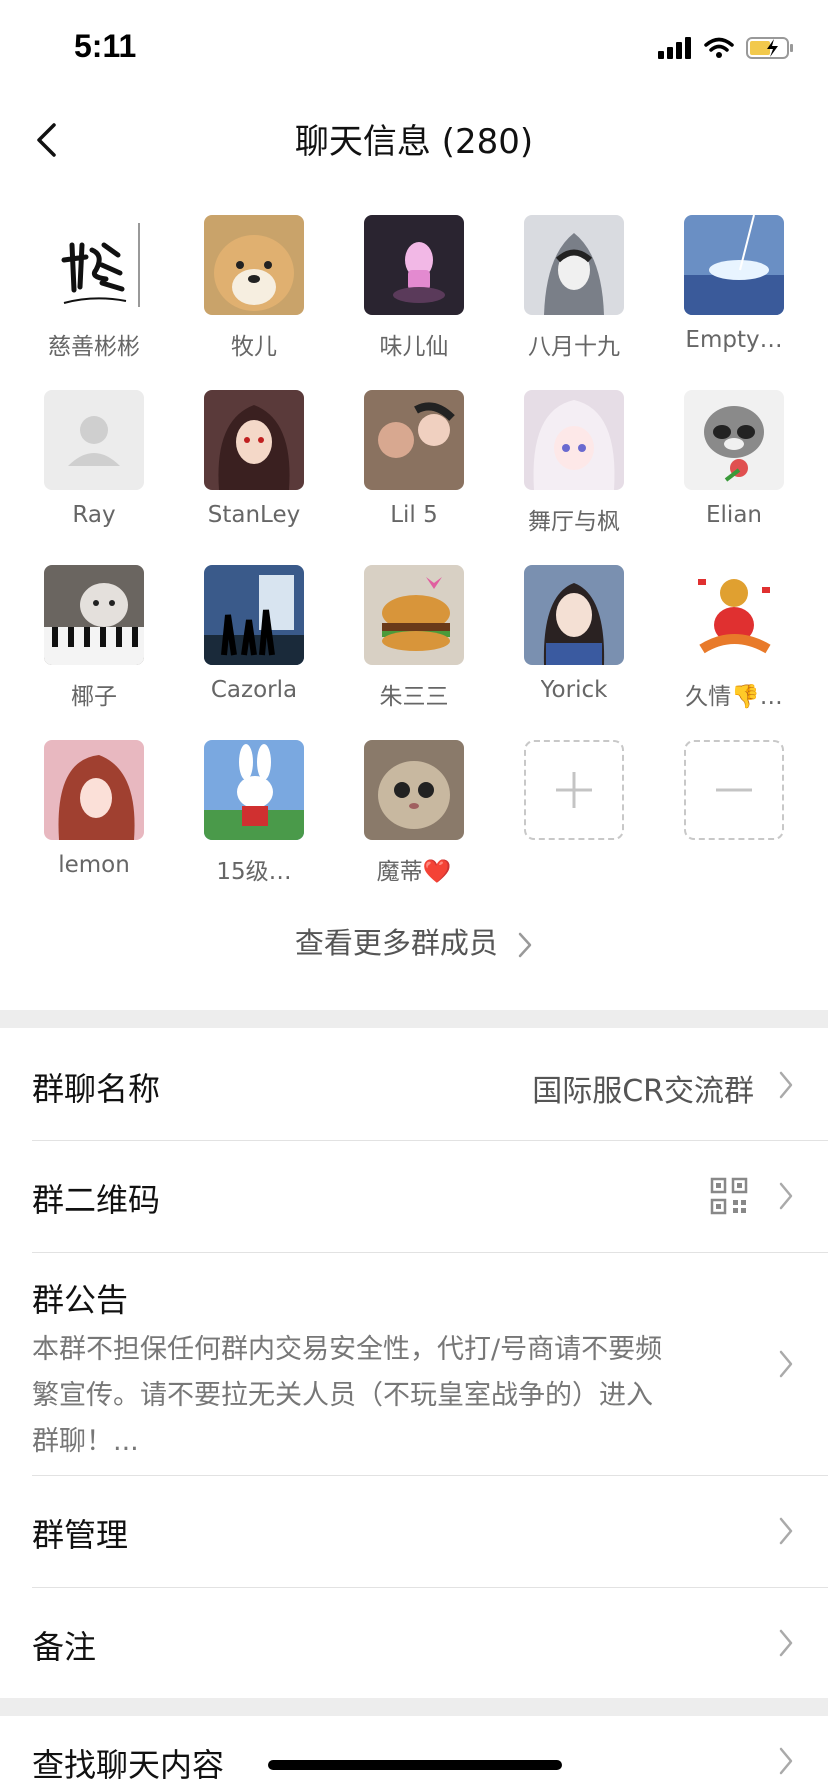 The image size is (828, 1792). What do you see at coordinates (414, 1754) in the screenshot?
I see `search-chat-row: 查找聊天内容` at bounding box center [414, 1754].